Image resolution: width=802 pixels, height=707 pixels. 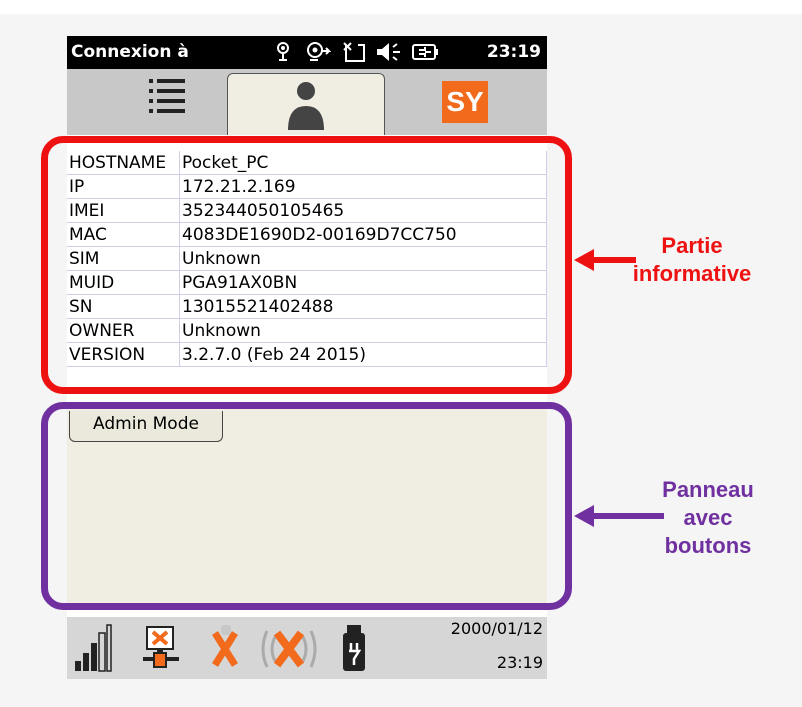 What do you see at coordinates (161, 647) in the screenshot?
I see `network-disconnected-icon` at bounding box center [161, 647].